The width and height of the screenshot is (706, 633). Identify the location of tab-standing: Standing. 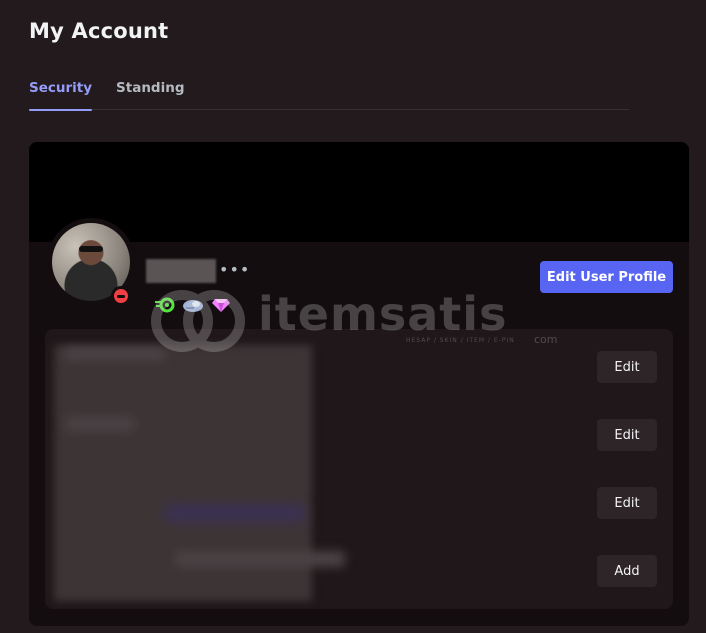
(150, 90).